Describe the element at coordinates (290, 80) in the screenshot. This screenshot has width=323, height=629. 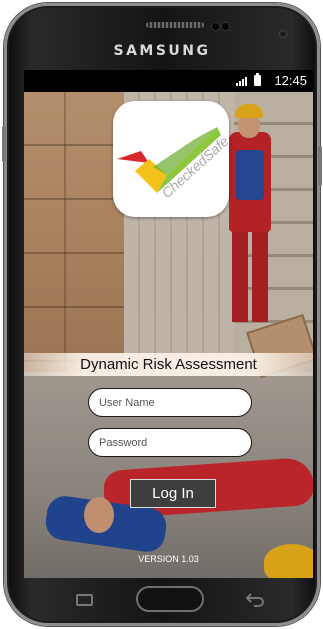
I see `status-time: 12:45` at that location.